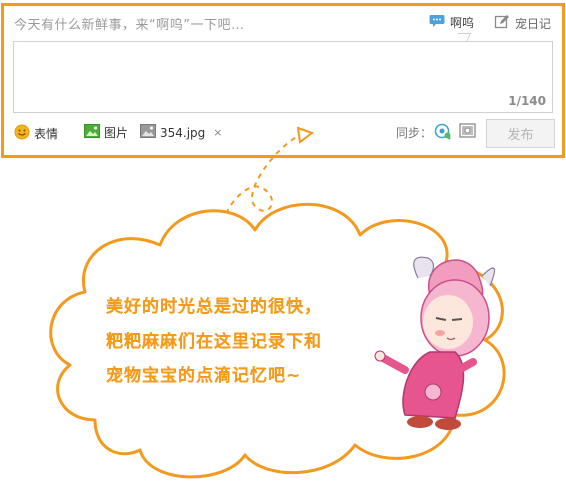  I want to click on arrow-head-icon, so click(305, 135).